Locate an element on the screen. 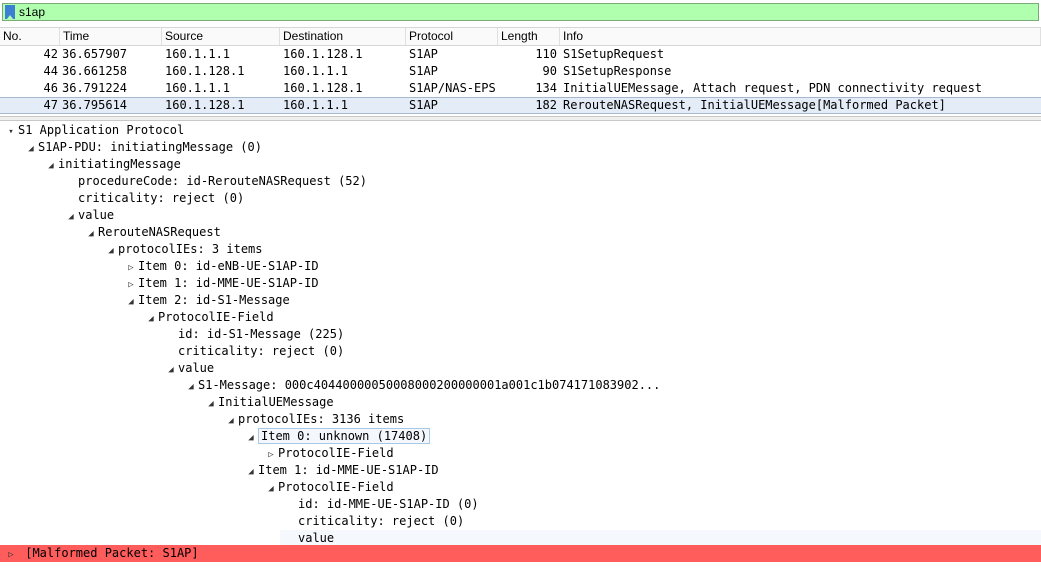  column-header-protocol: Protocol is located at coordinates (452, 36).